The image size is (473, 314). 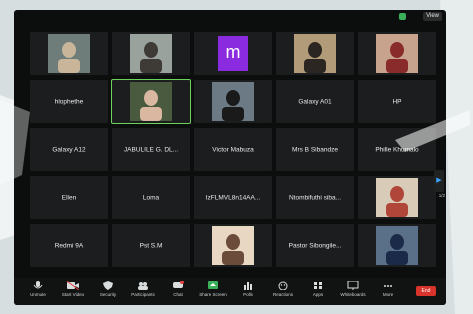 I want to click on toolbar-start-video-button: Start Video, so click(x=73, y=292).